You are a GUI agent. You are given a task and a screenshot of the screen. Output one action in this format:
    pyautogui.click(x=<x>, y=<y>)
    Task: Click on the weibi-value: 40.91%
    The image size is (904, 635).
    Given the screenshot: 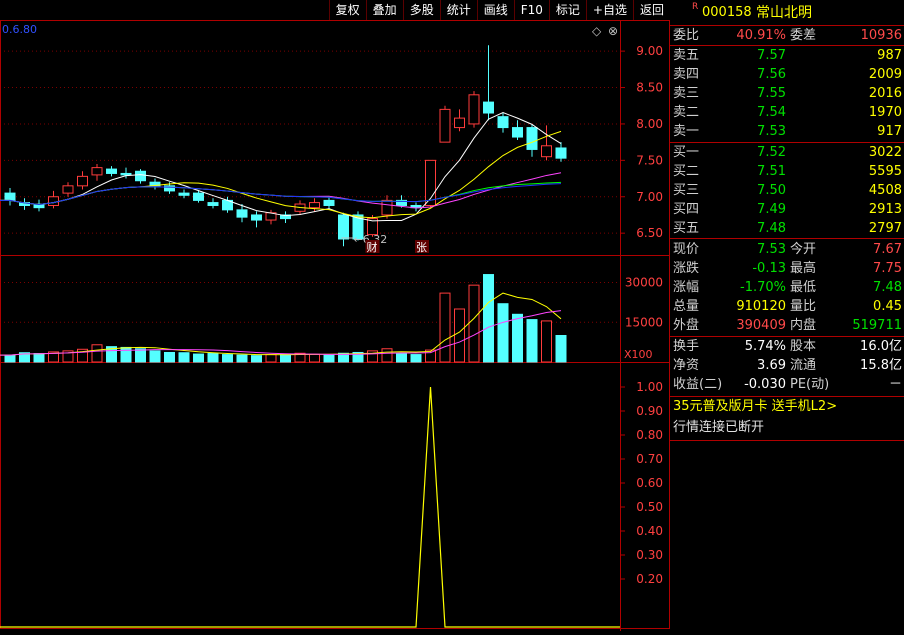 What is the action you would take?
    pyautogui.click(x=761, y=35)
    